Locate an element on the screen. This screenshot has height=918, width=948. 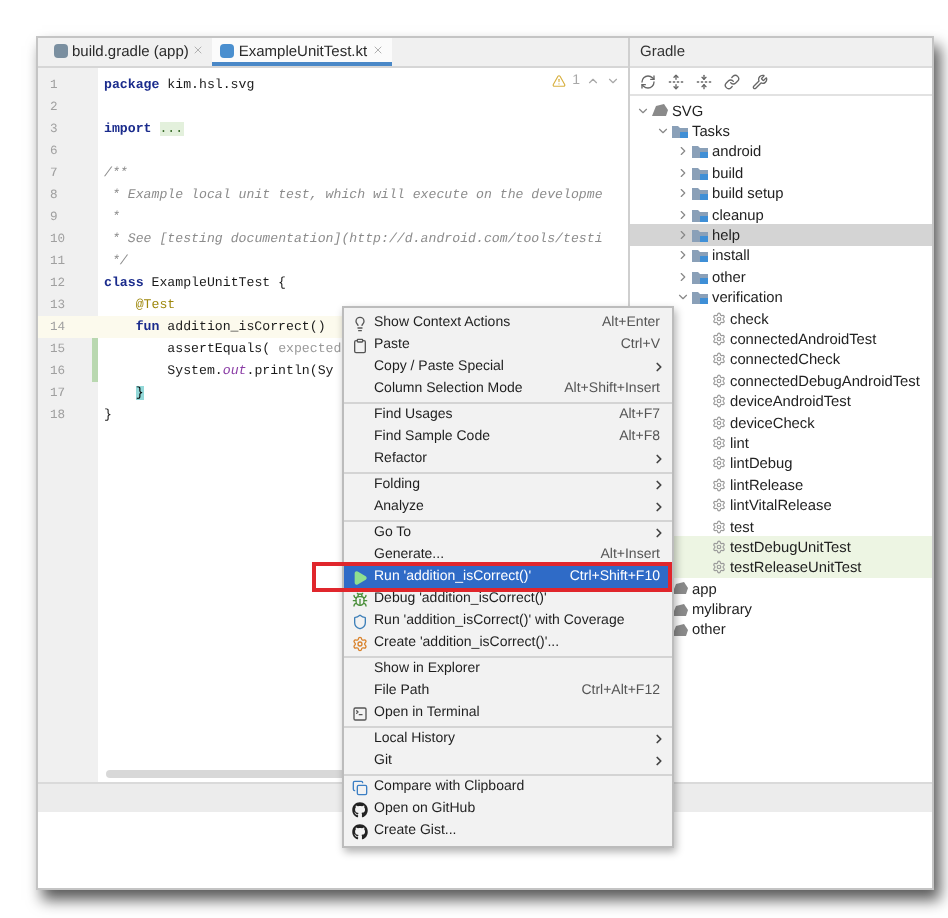
shield-icon is located at coordinates (359, 621).